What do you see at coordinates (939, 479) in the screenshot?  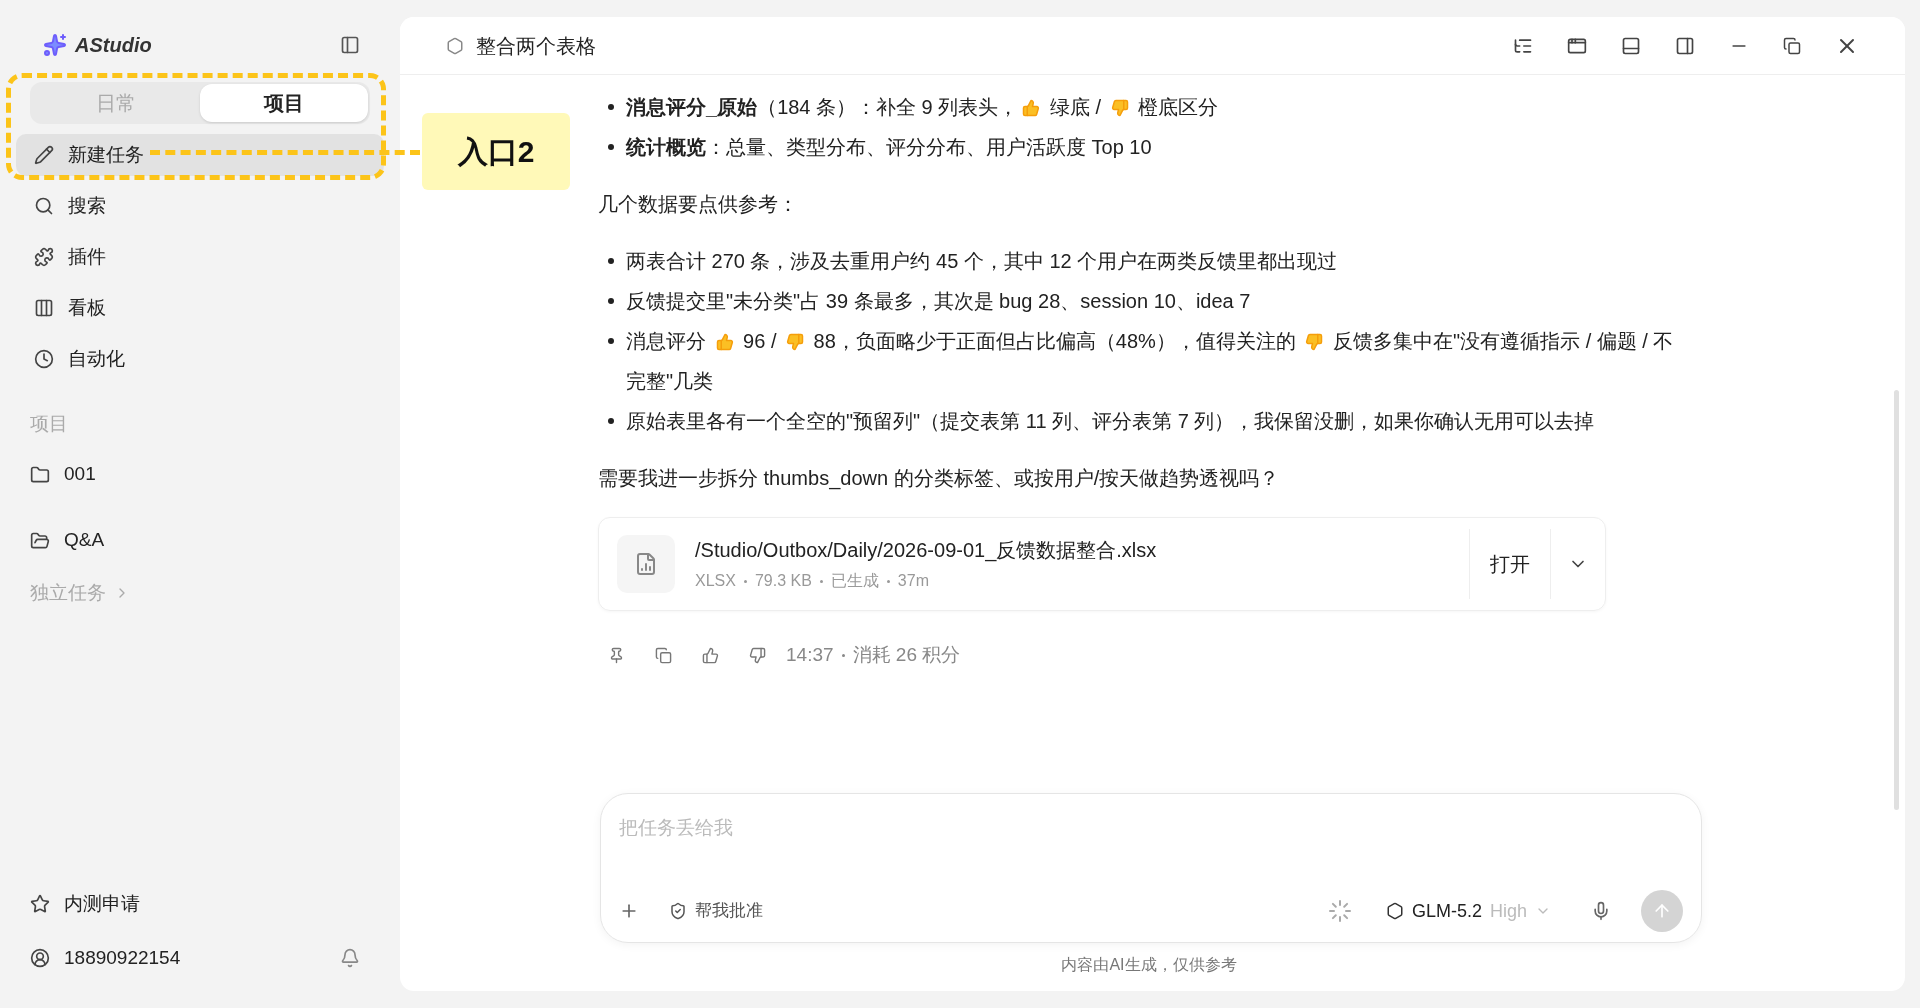 I see `paragraph: 需要我进一步拆分 thumbs_down 的分类标签、或按用户/按天做趋势透视吗？` at bounding box center [939, 479].